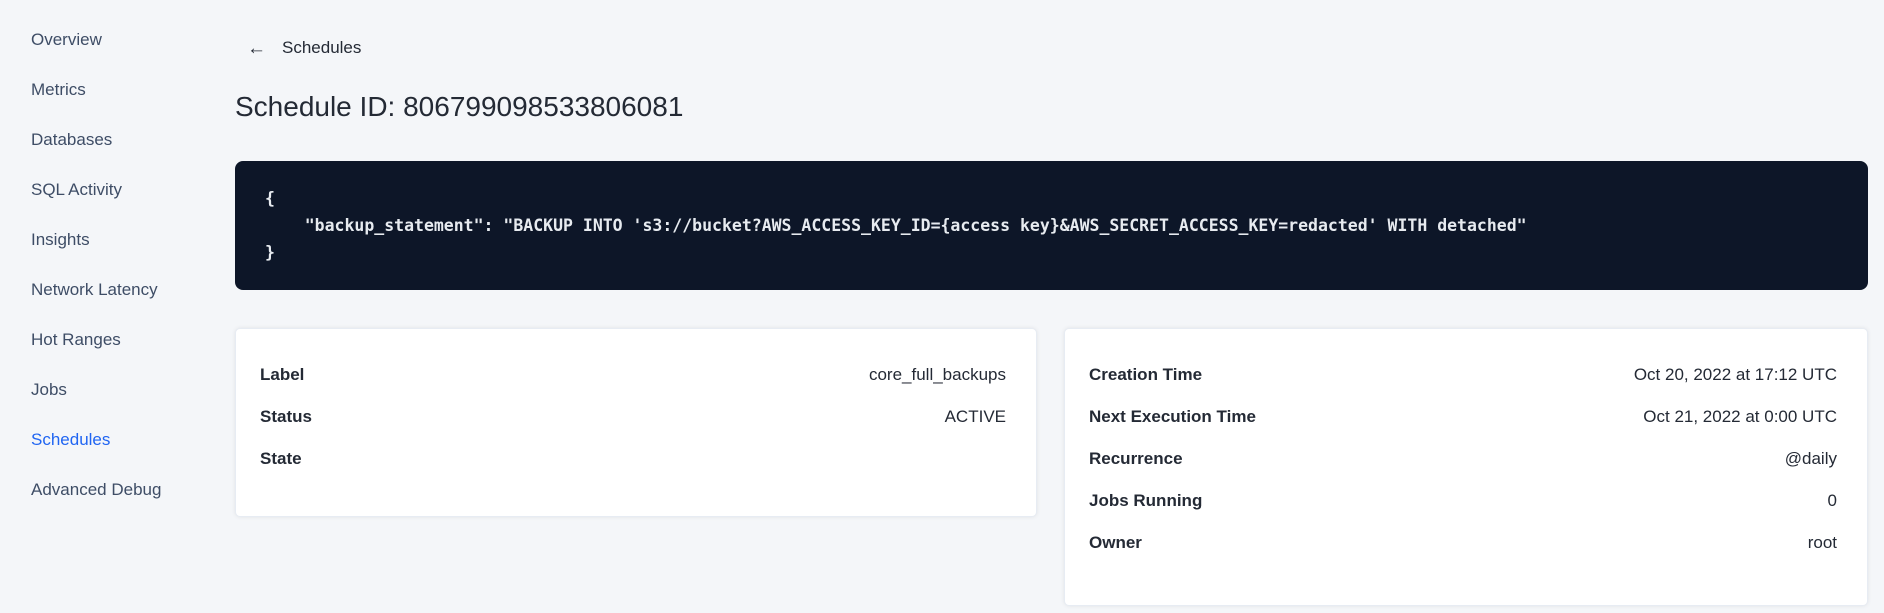 Image resolution: width=1884 pixels, height=613 pixels. I want to click on back-link-label: Schedules, so click(322, 47).